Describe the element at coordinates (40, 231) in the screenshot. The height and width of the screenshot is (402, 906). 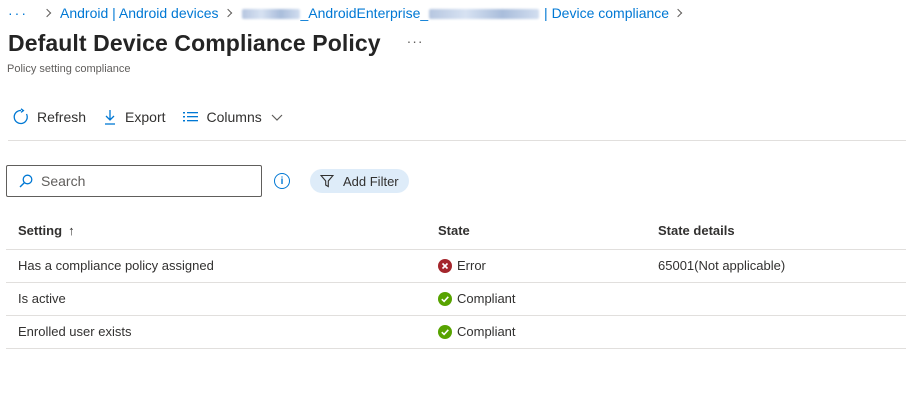
I see `column-header-setting-label: Setting` at that location.